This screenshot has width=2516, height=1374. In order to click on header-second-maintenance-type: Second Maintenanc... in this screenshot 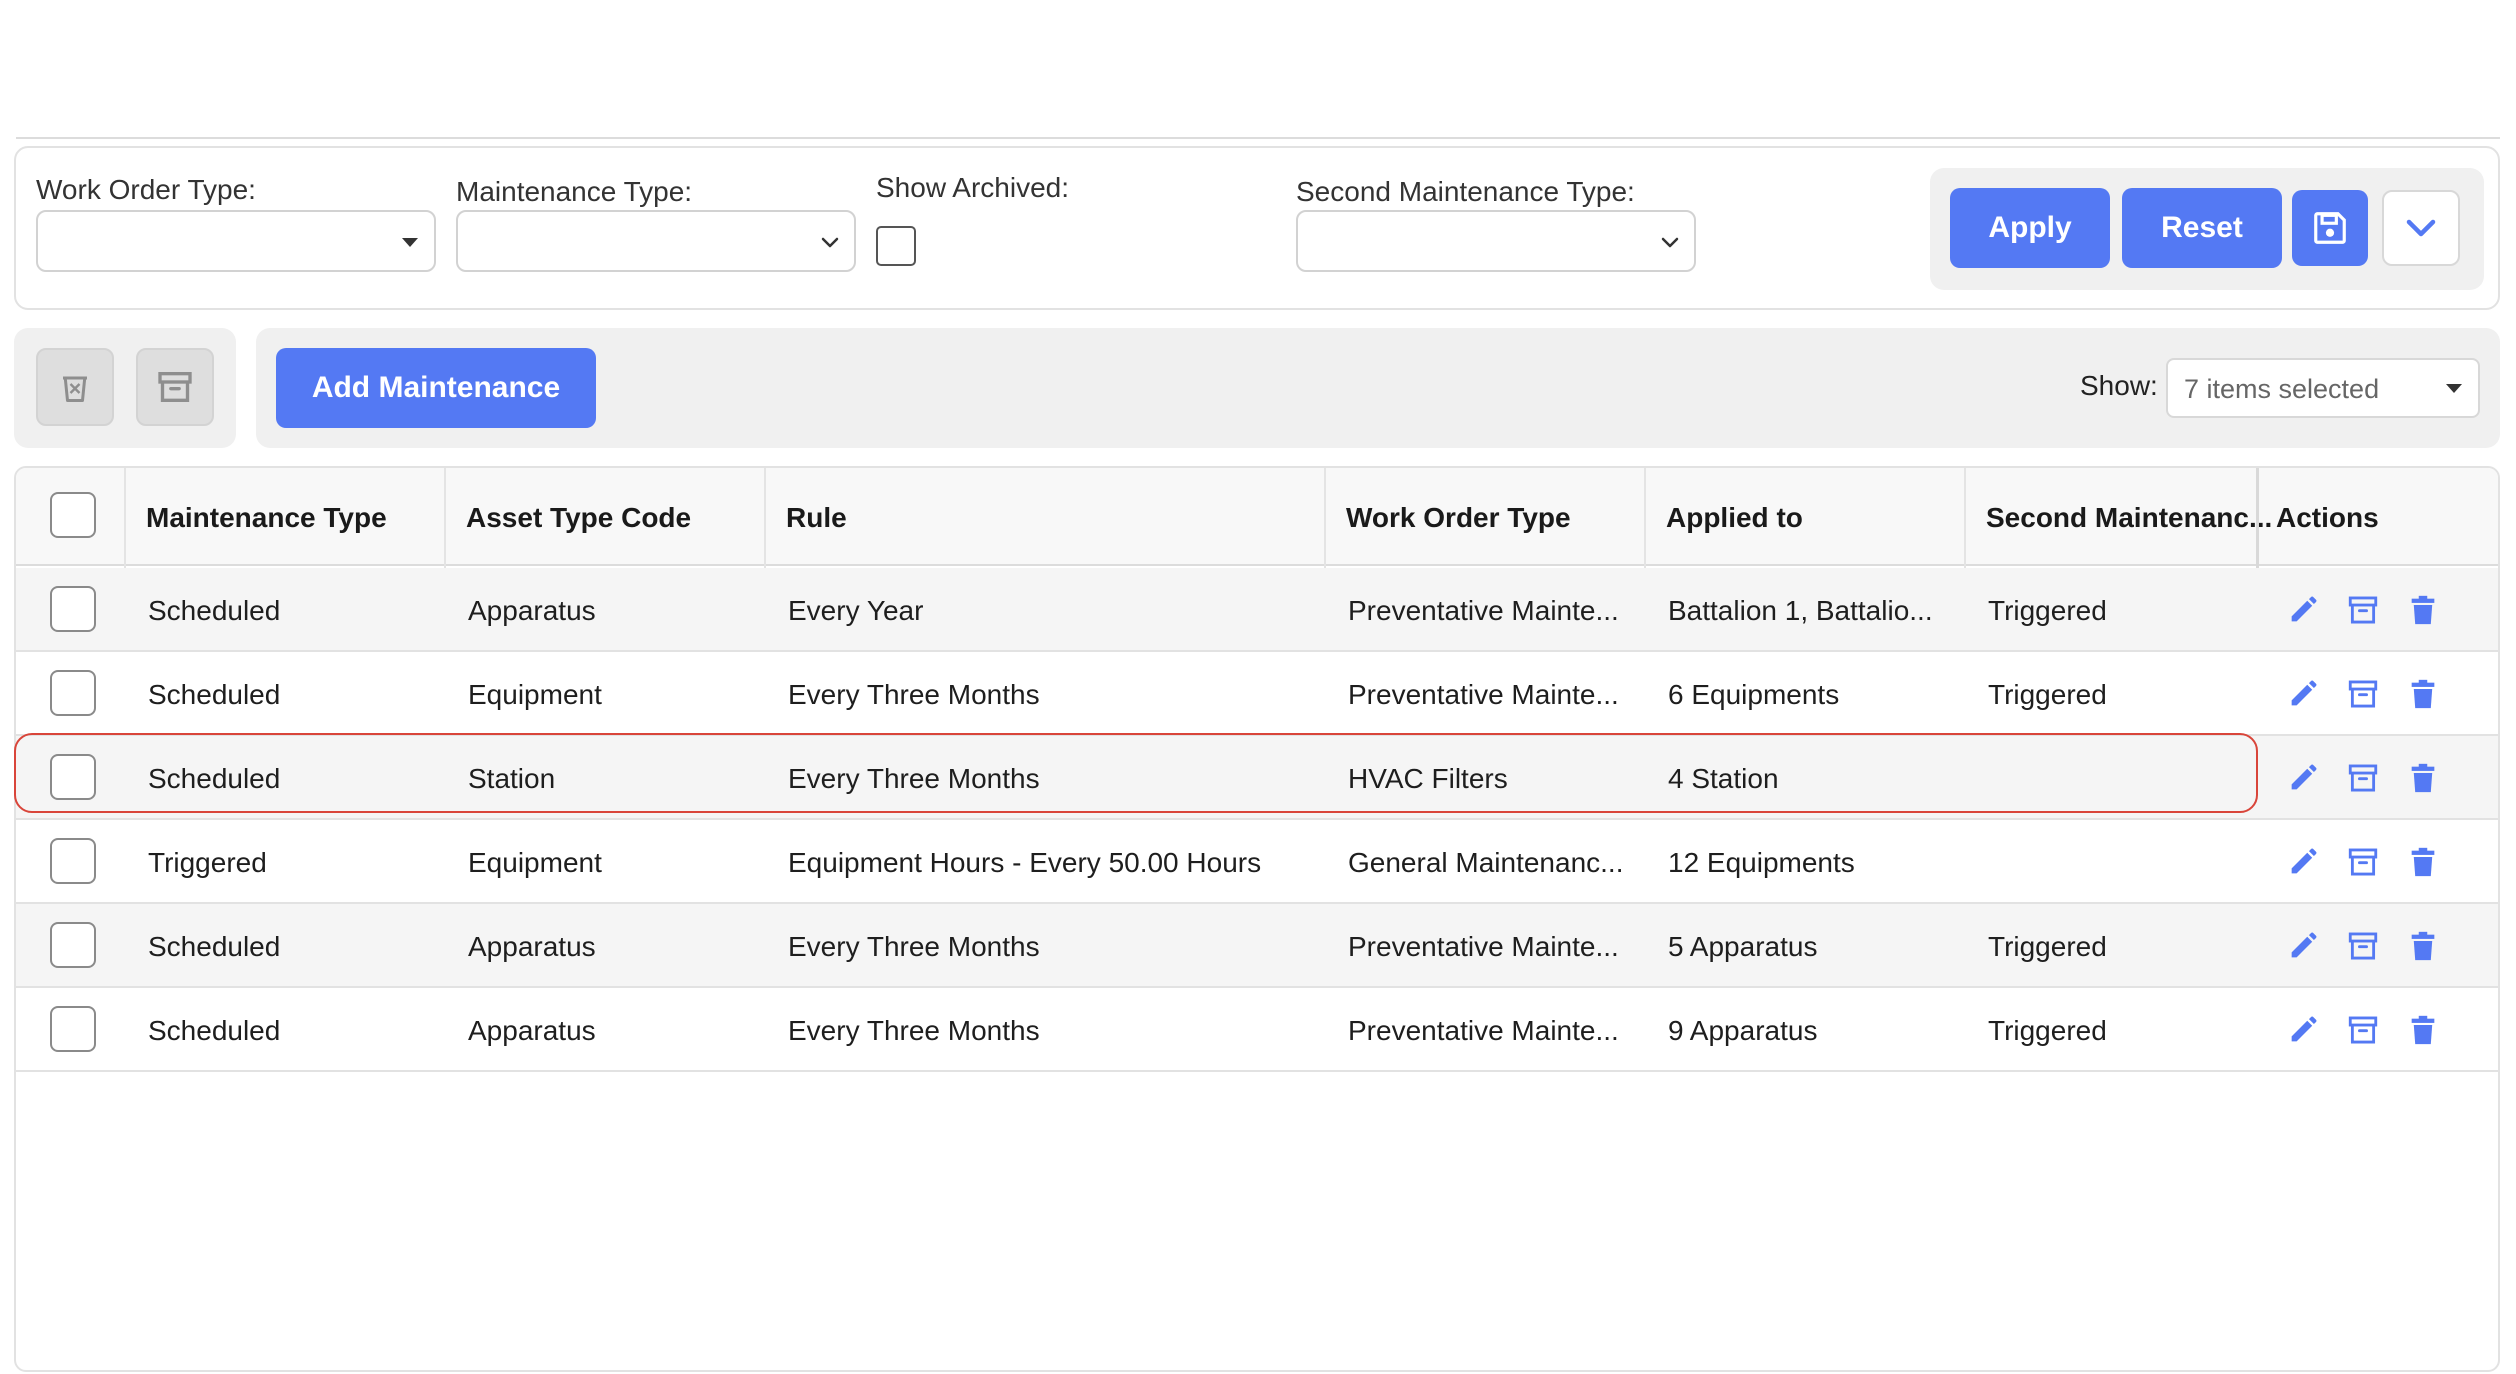, I will do `click(2129, 518)`.